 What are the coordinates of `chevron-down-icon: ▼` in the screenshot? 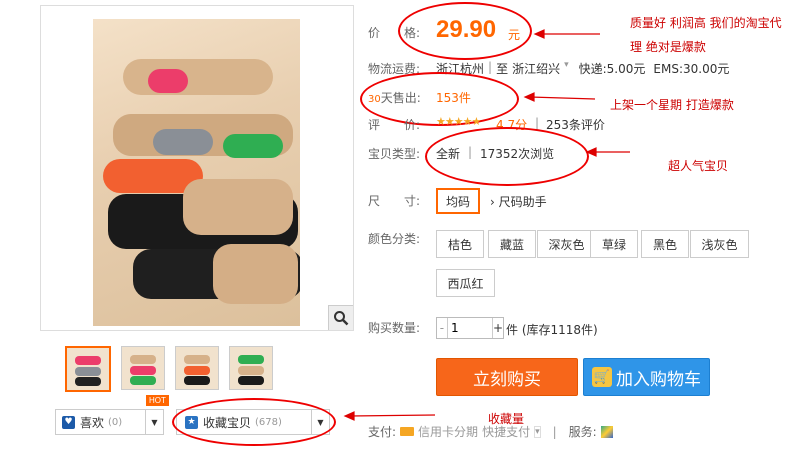 It's located at (154, 422).